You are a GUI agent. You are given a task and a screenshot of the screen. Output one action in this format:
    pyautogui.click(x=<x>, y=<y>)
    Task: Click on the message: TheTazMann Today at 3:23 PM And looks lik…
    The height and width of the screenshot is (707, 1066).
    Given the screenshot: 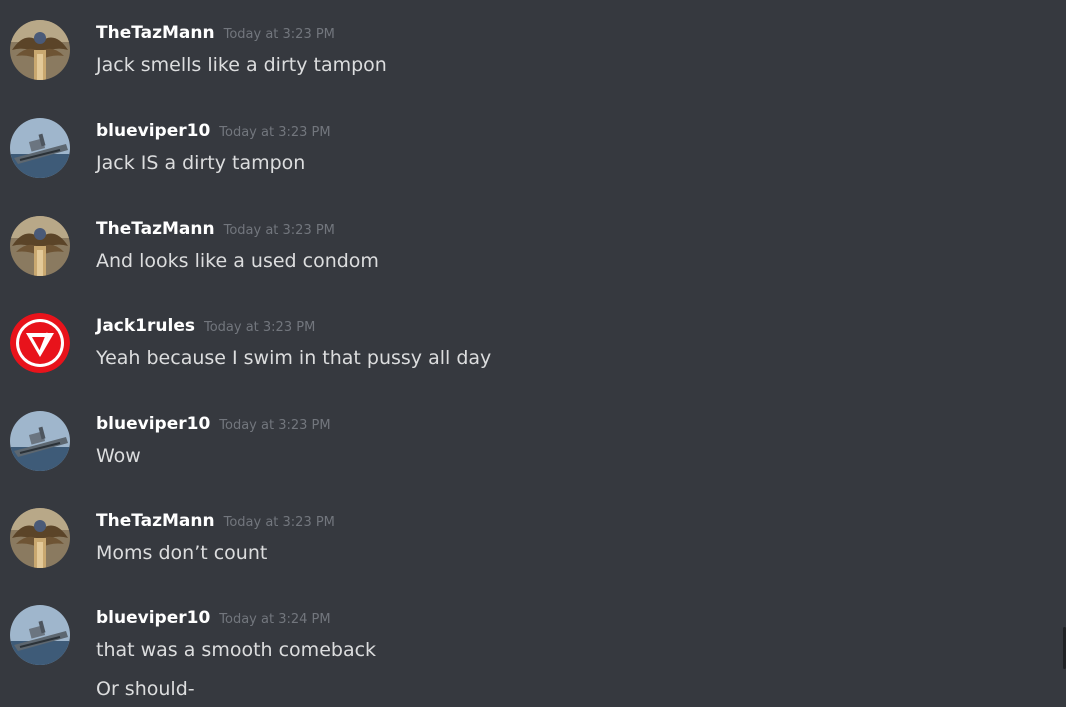 What is the action you would take?
    pyautogui.click(x=533, y=261)
    